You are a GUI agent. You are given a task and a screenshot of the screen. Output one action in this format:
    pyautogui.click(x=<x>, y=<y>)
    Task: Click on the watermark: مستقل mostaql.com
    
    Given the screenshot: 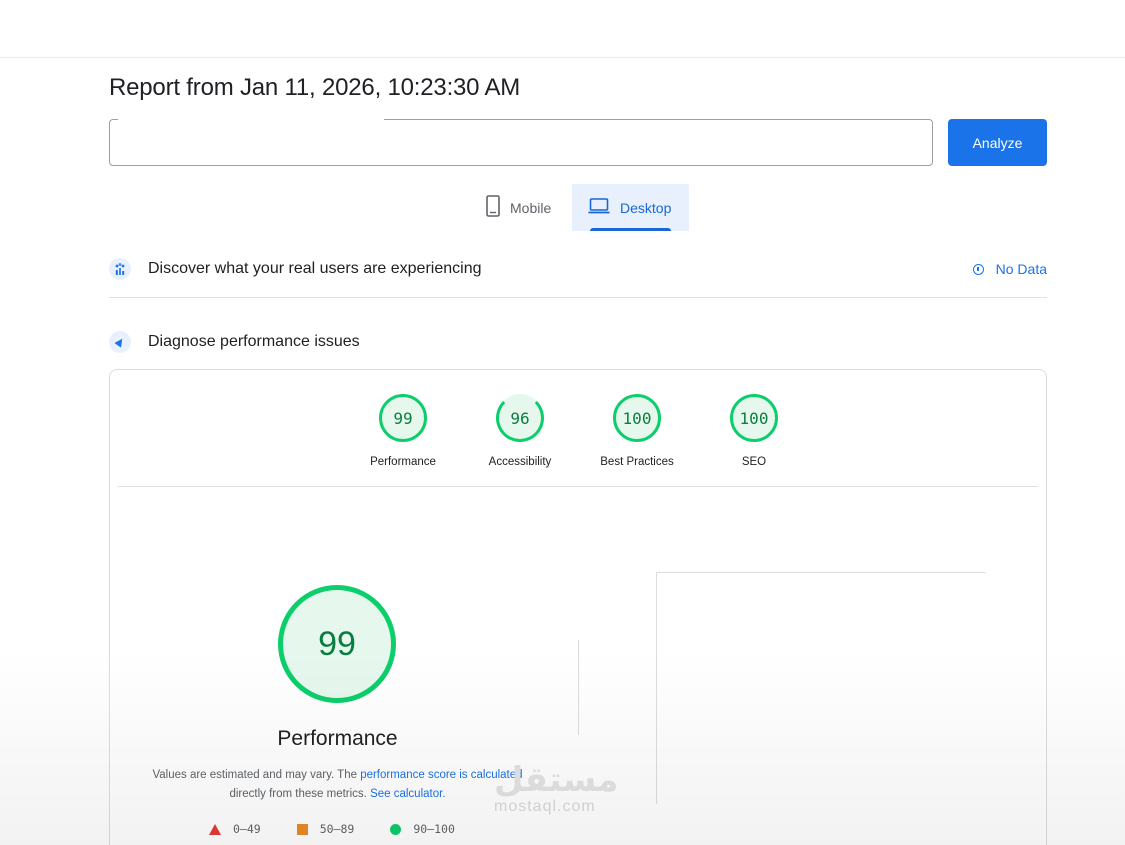 What is the action you would take?
    pyautogui.click(x=556, y=789)
    